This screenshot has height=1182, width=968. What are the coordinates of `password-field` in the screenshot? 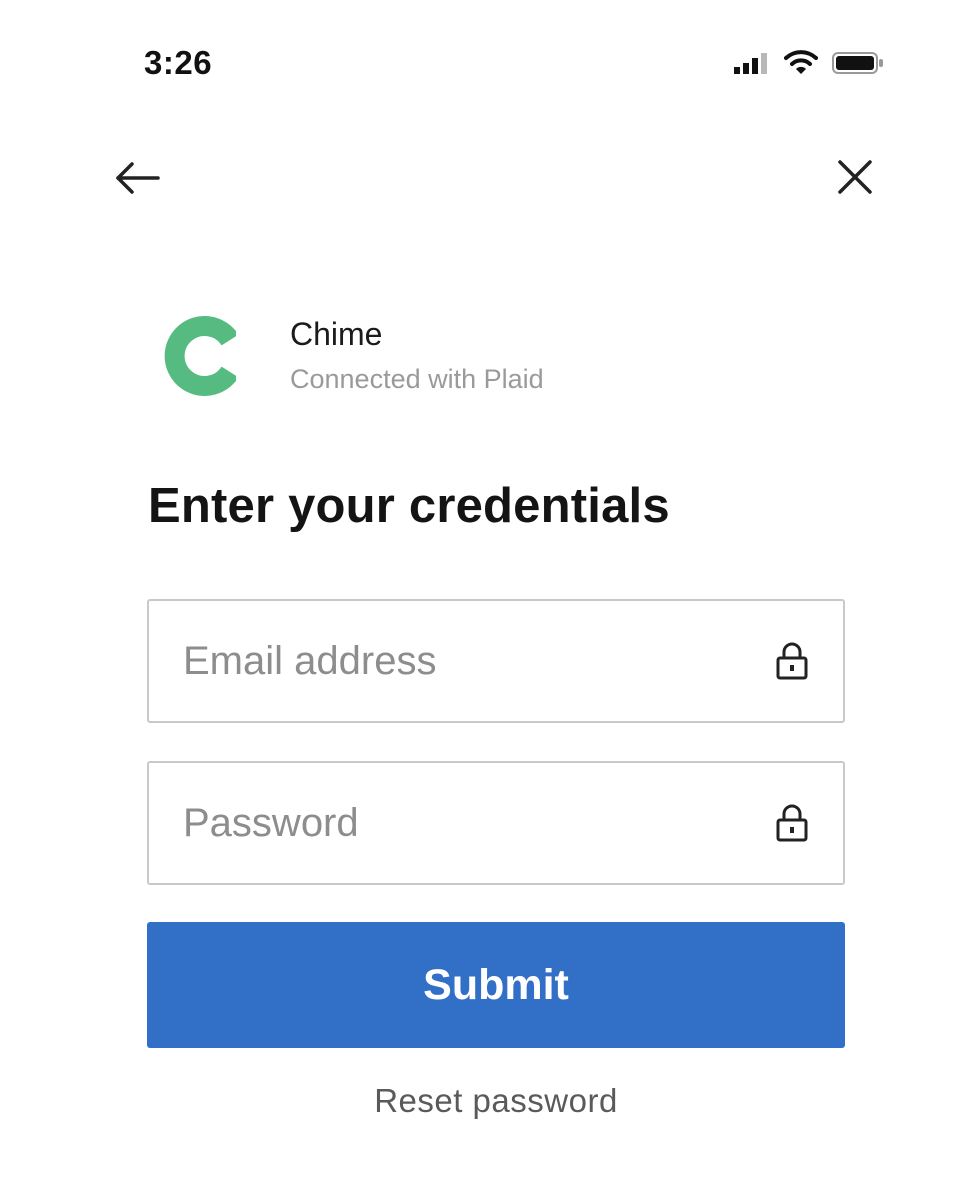 It's located at (496, 823).